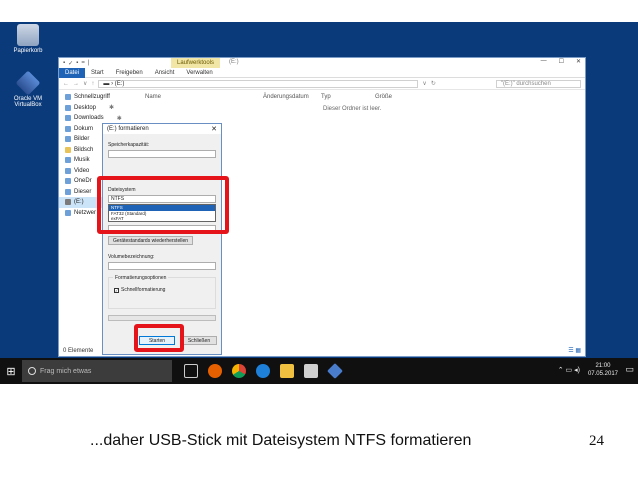  I want to click on network-icon, so click(68, 212).